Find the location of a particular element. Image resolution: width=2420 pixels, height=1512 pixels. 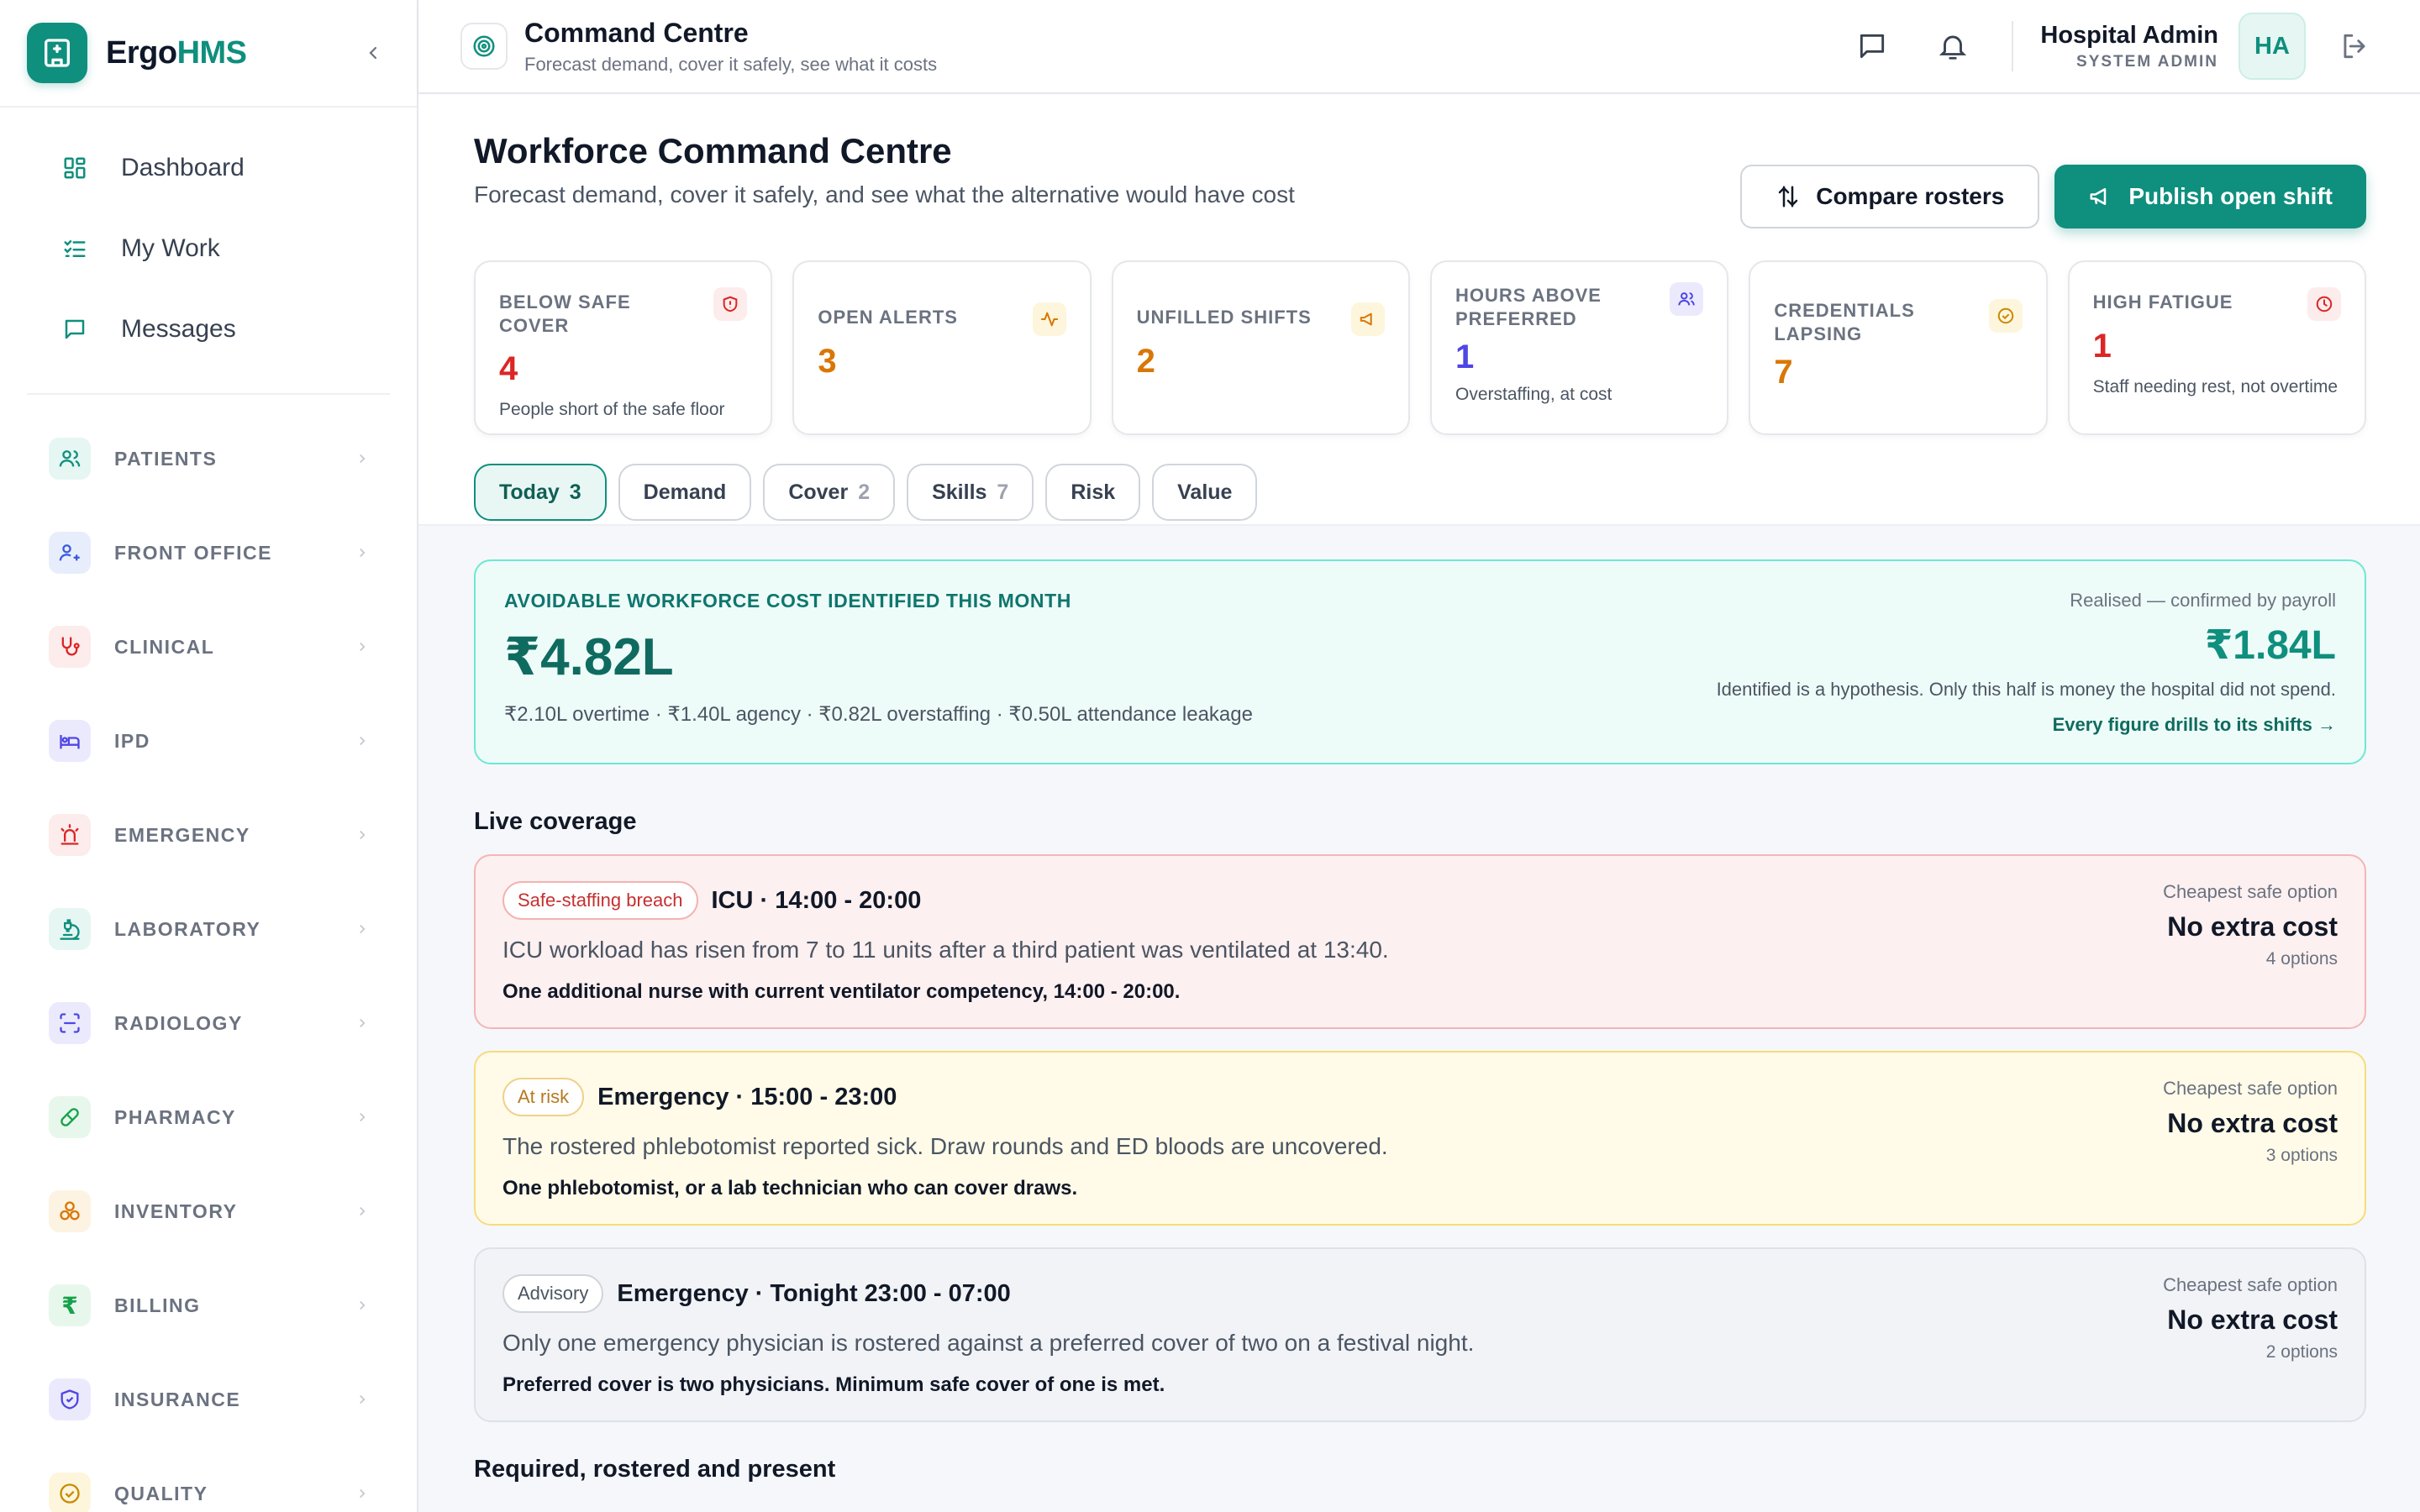

kpi-label: BELOW SAFE COVER is located at coordinates (565, 313).